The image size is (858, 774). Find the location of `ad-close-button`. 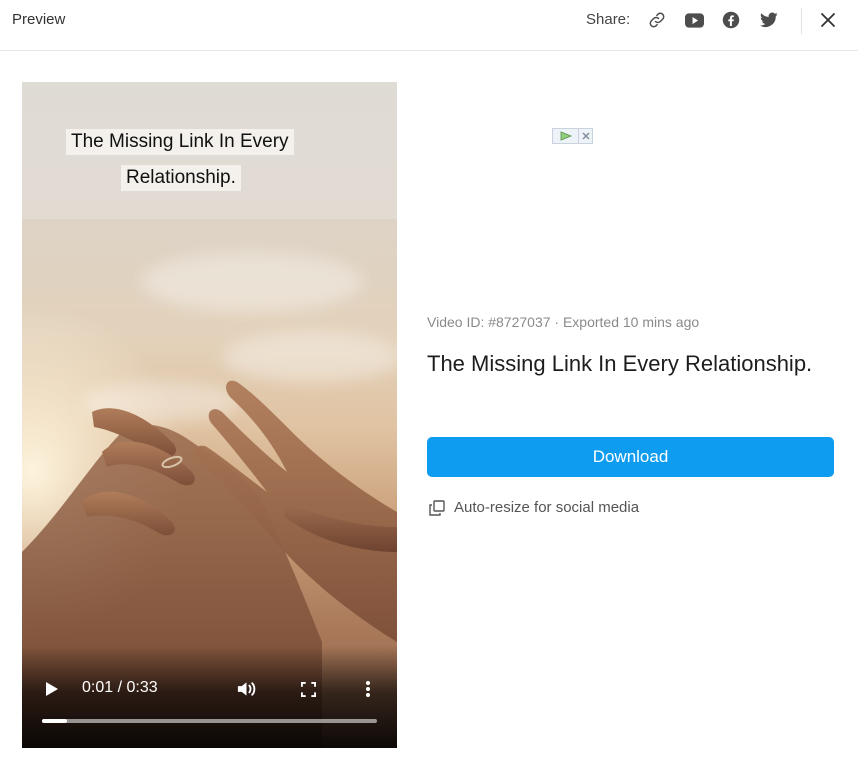

ad-close-button is located at coordinates (585, 136).